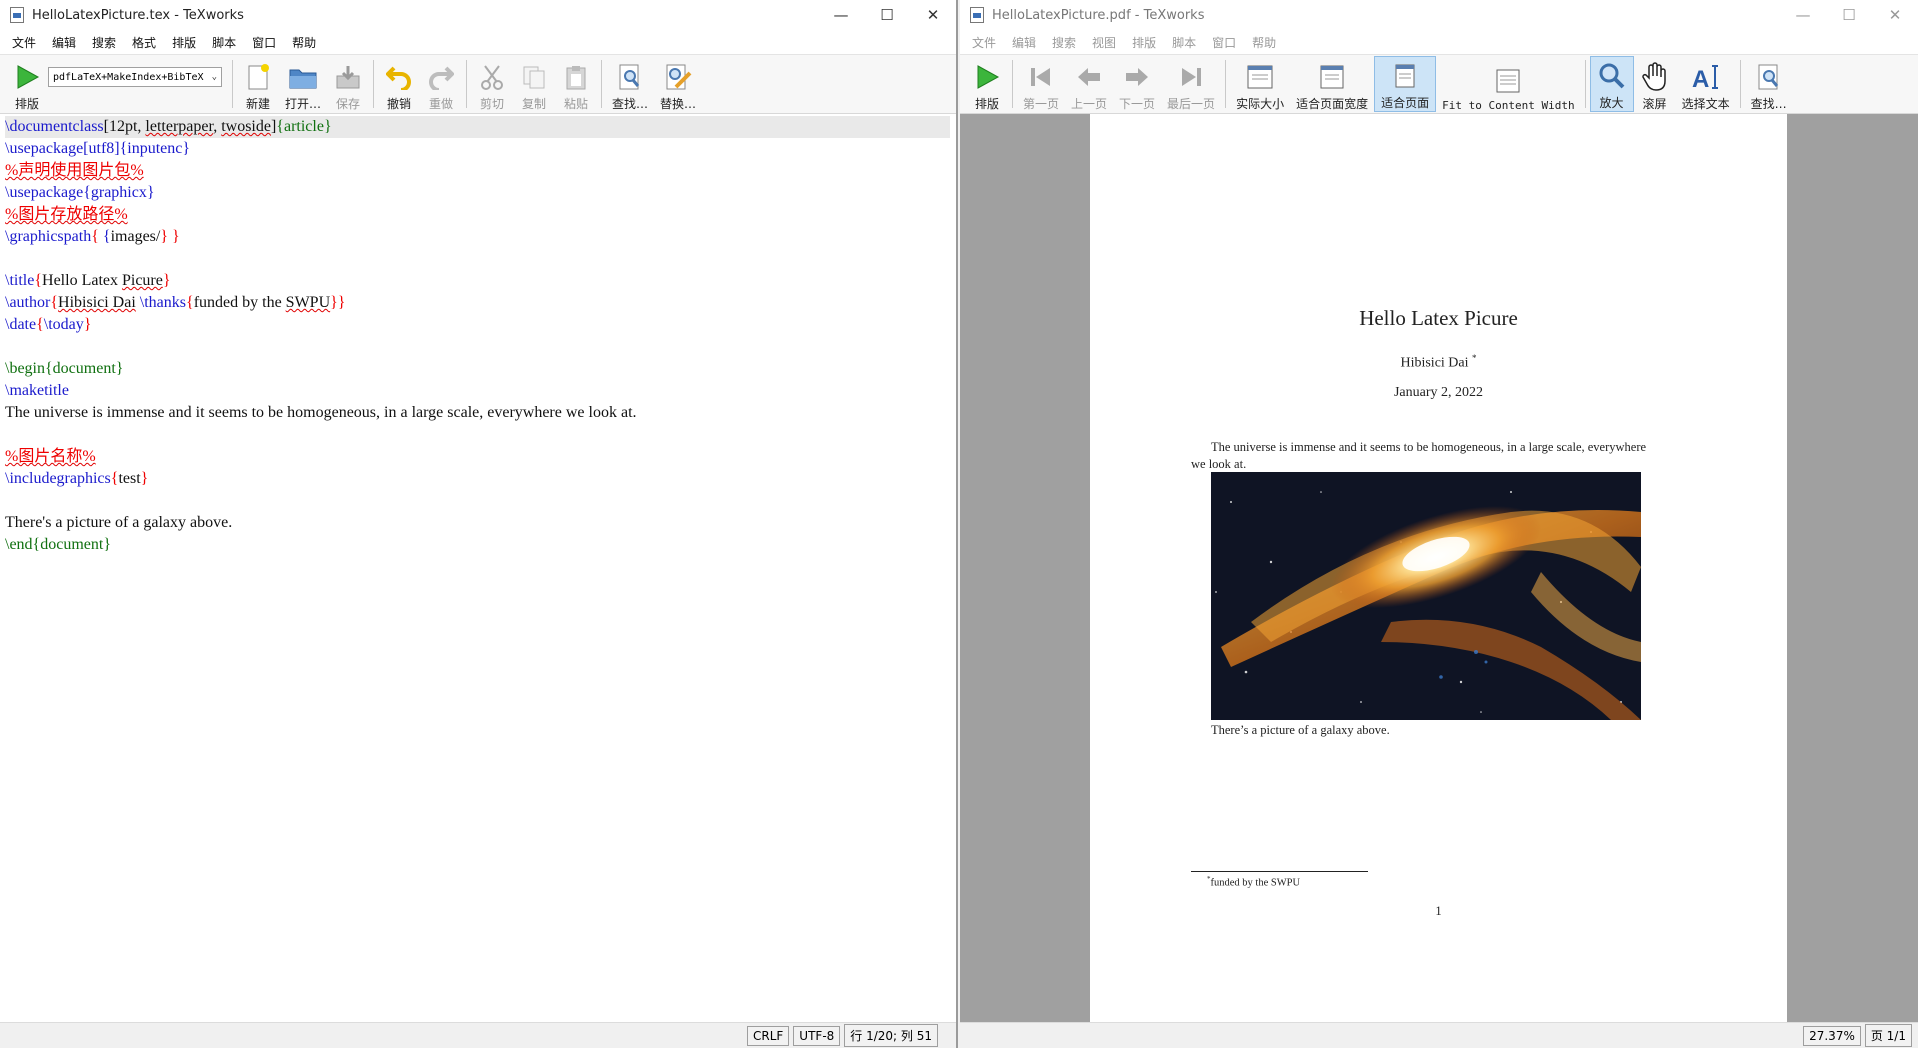 This screenshot has width=1918, height=1048. What do you see at coordinates (50, 456) in the screenshot?
I see `code-comment: %图片名称%` at bounding box center [50, 456].